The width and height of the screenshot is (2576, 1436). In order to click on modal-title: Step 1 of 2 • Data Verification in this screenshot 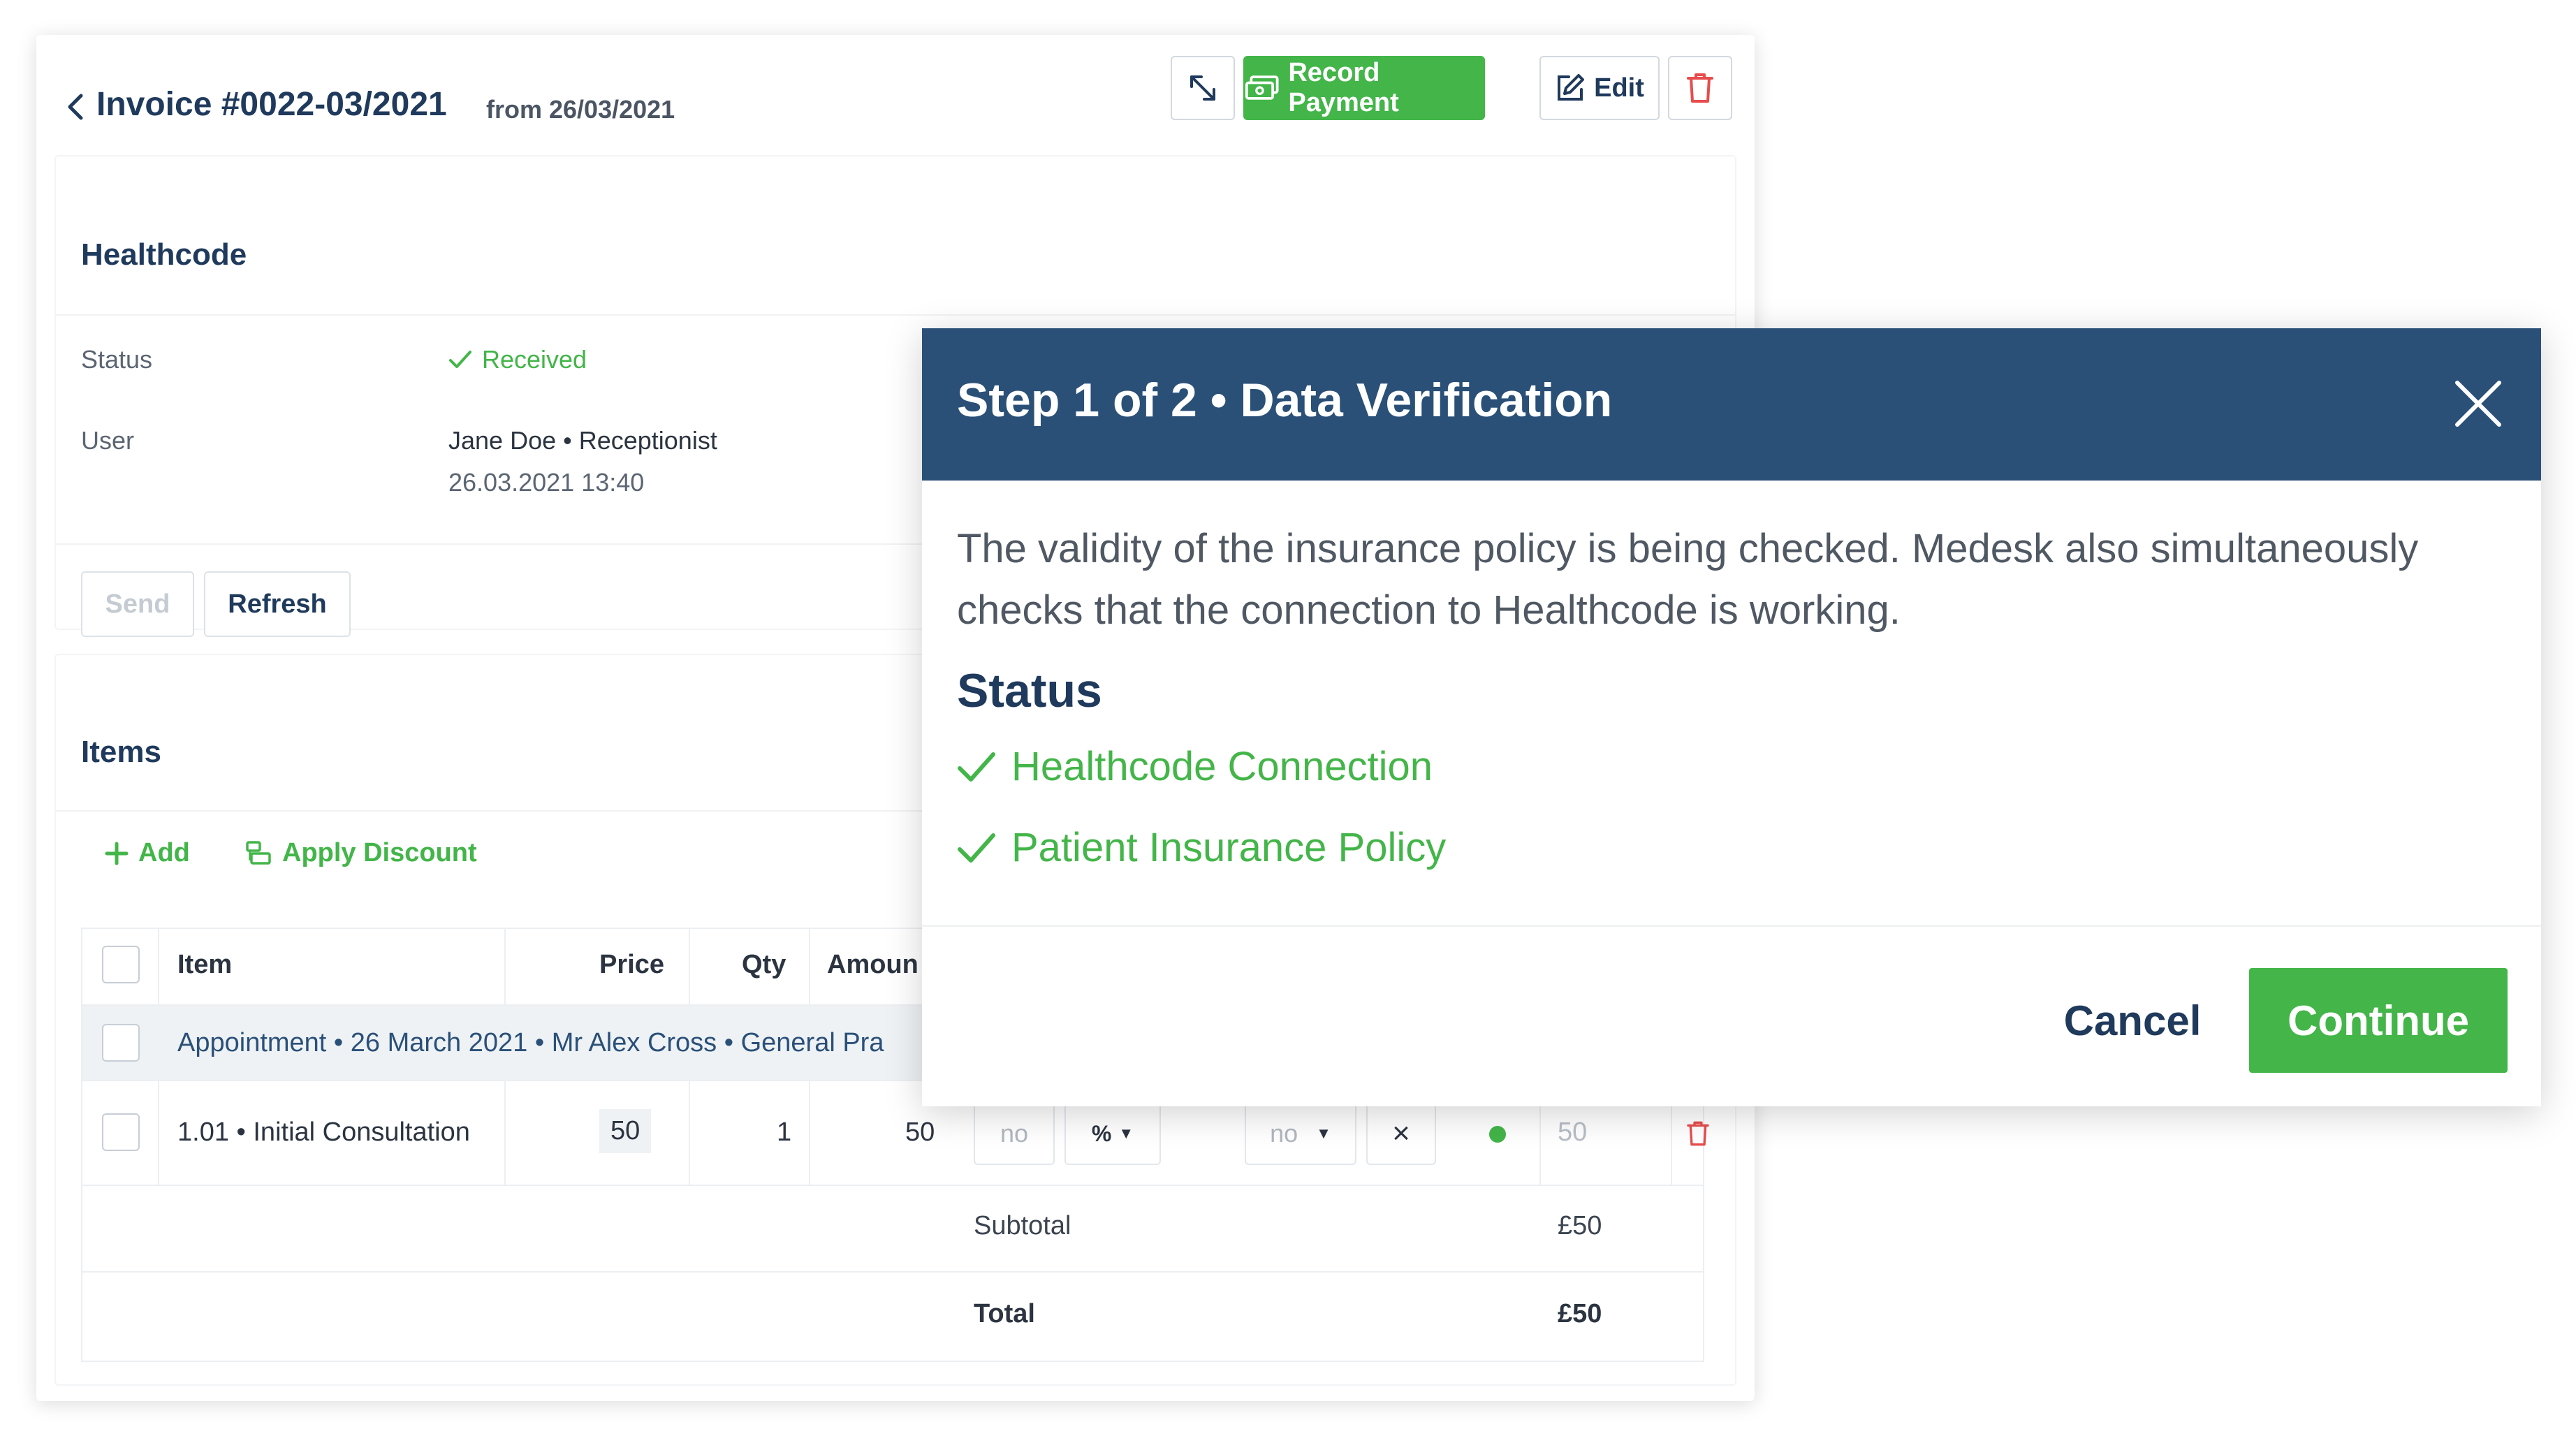, I will do `click(1285, 400)`.